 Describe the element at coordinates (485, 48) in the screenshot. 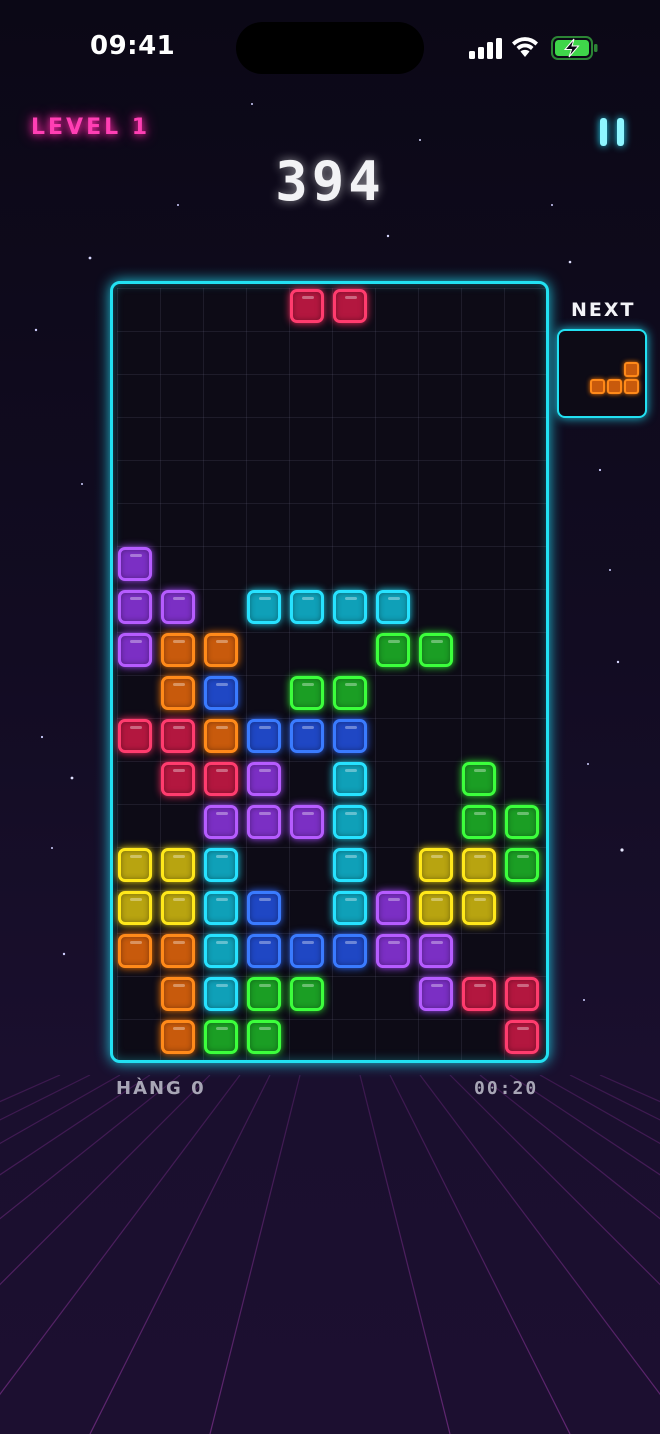

I see `cellular-signal-icon` at that location.